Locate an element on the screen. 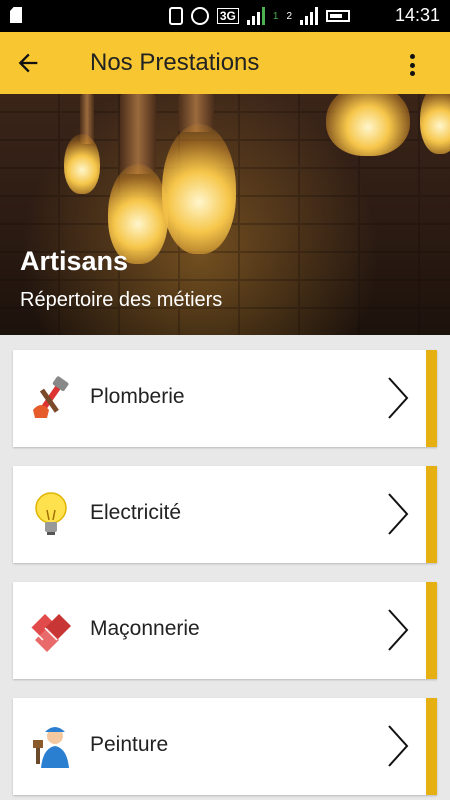 This screenshot has height=800, width=450. status-bar: 3G 1 2 14:31 is located at coordinates (225, 16).